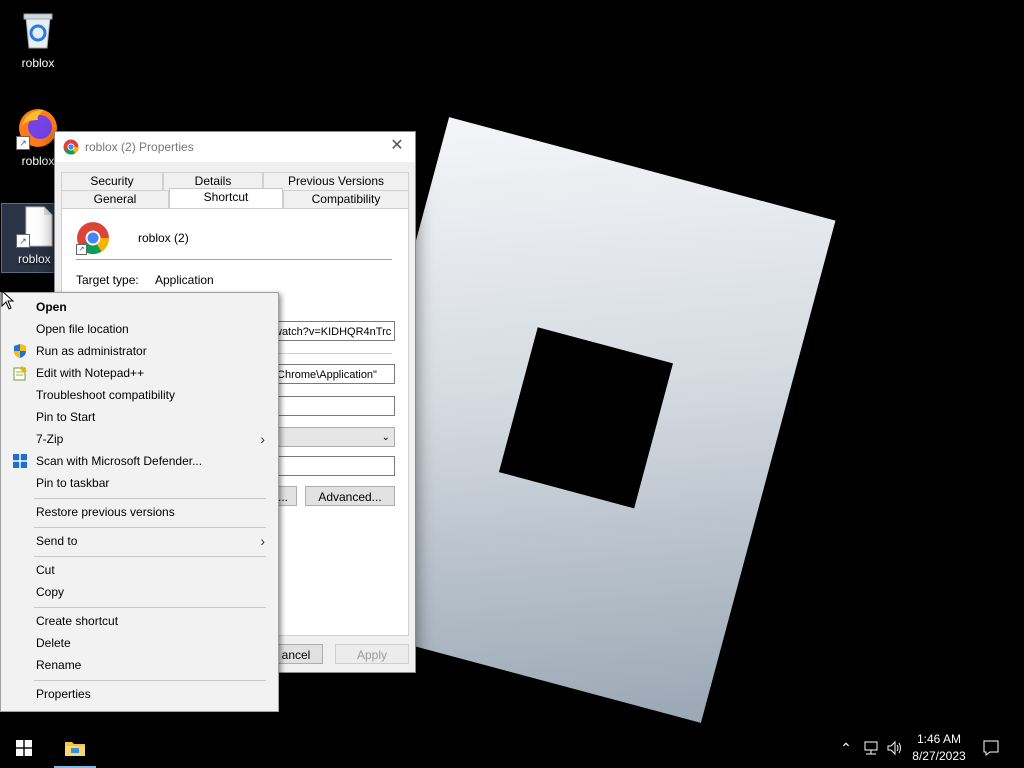  Describe the element at coordinates (346, 199) in the screenshot. I see `tab-compatibility: Compatibility` at that location.